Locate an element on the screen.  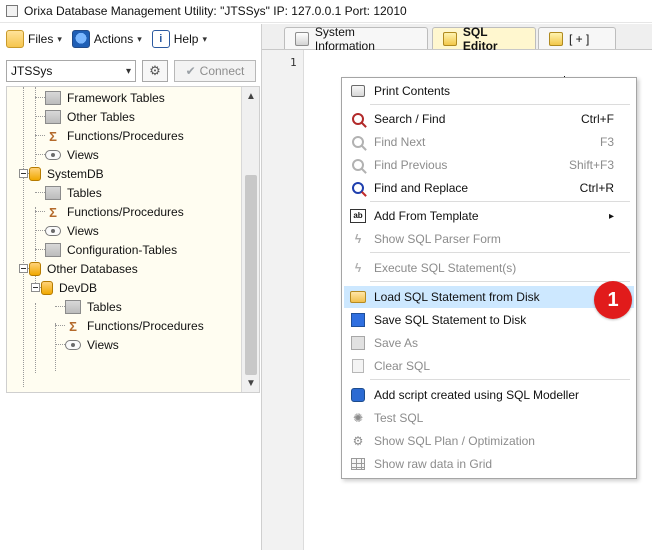
scroll-thumb is located at coordinates (251, 275).